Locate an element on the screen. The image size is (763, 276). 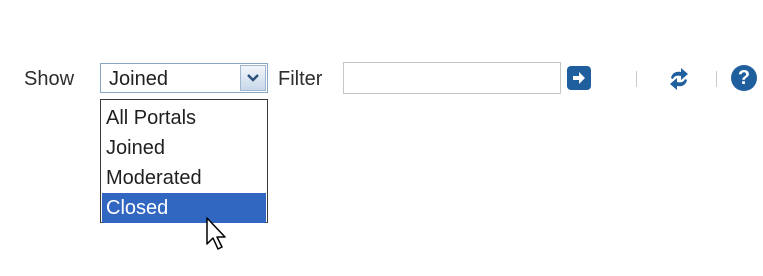
option-closed: Closed is located at coordinates (184, 208).